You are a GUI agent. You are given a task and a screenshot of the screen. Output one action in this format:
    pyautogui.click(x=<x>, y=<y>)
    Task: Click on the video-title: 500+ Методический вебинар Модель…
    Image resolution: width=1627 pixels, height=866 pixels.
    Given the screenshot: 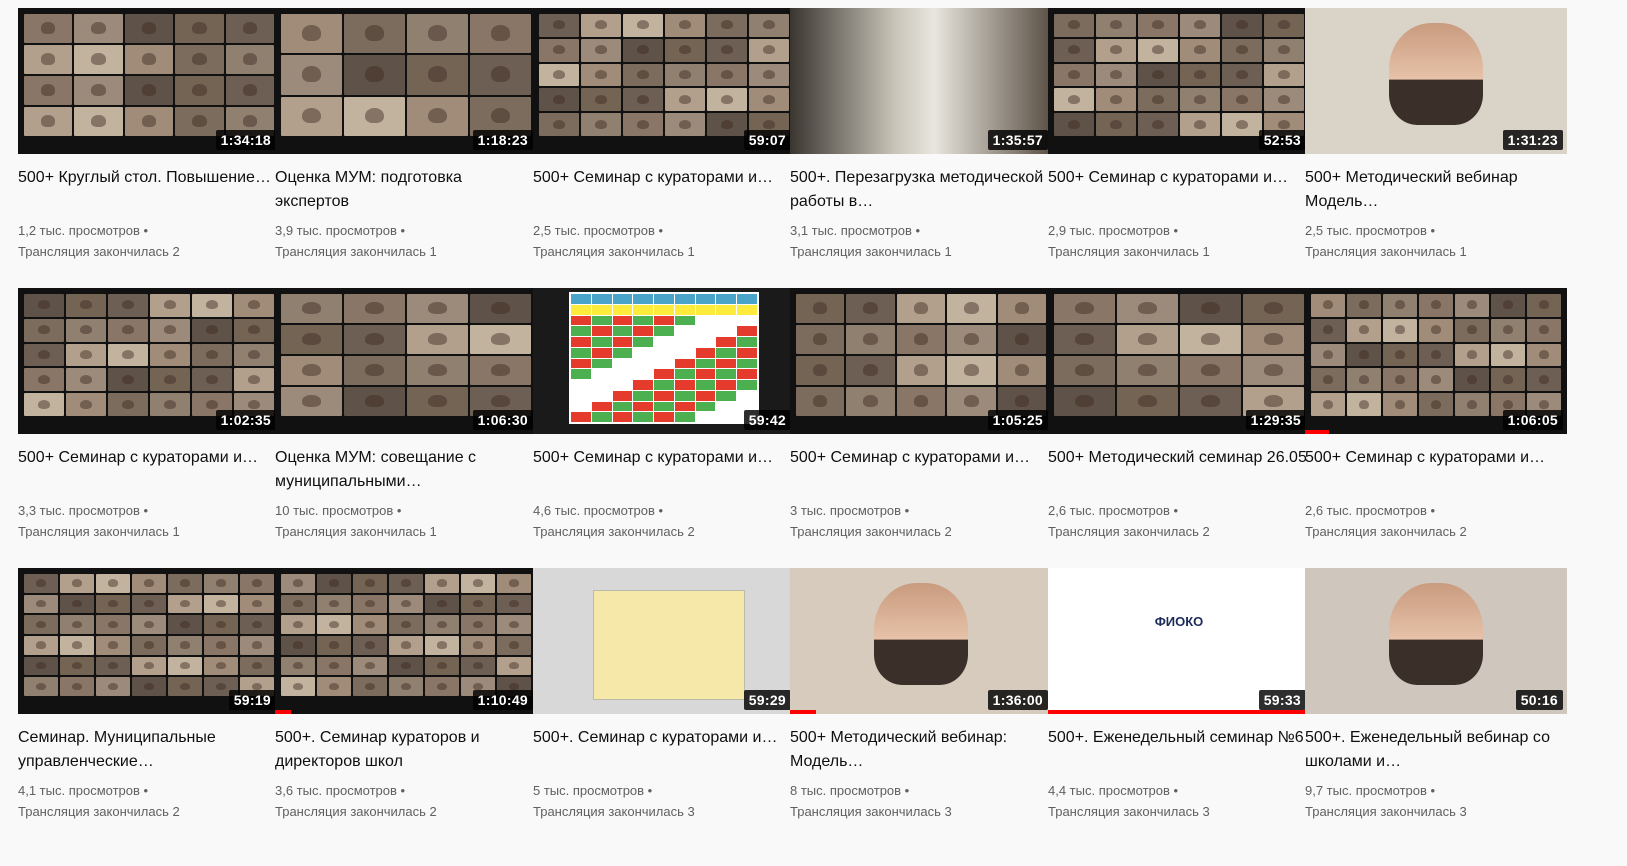 What is the action you would take?
    pyautogui.click(x=1436, y=190)
    